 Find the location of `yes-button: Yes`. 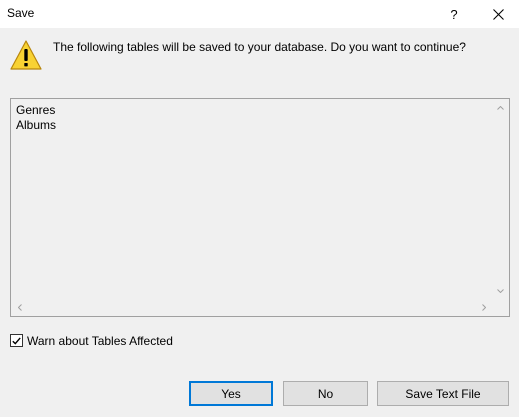

yes-button: Yes is located at coordinates (231, 393).